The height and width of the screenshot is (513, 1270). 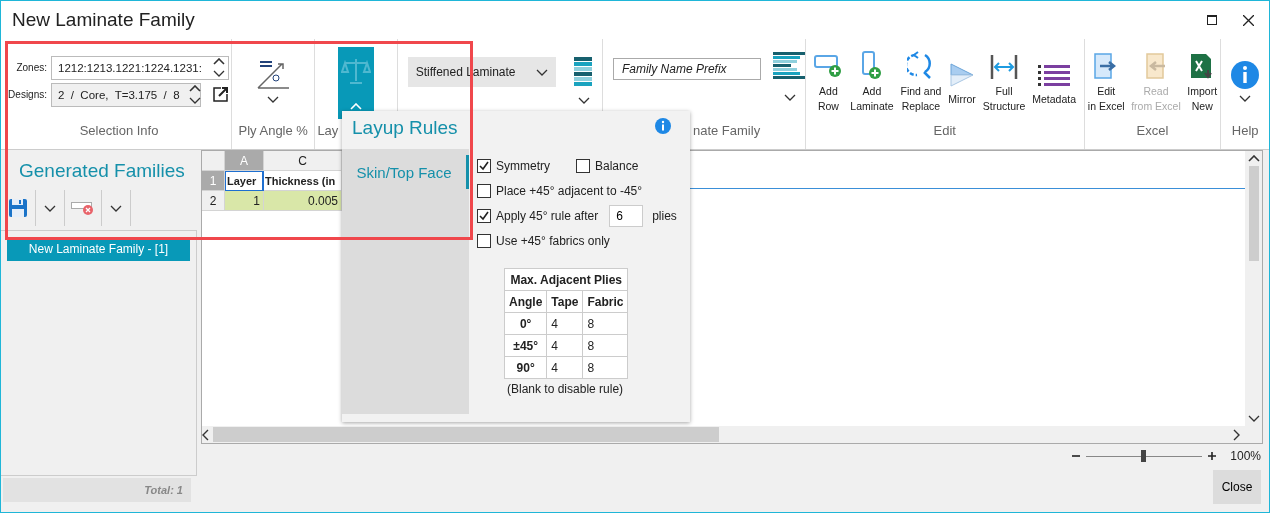 What do you see at coordinates (547, 215) in the screenshot?
I see `checkbox-label: Apply 45° rule after` at bounding box center [547, 215].